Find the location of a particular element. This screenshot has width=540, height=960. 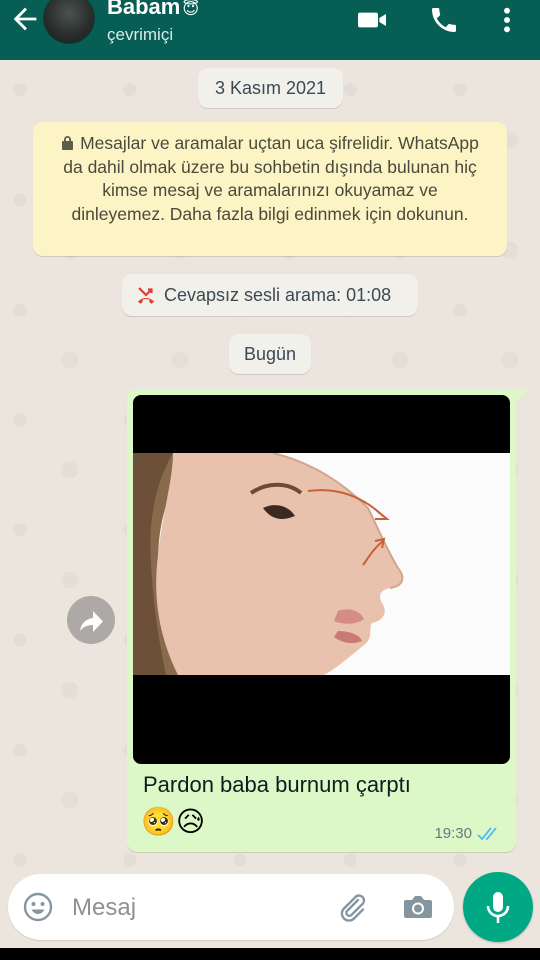

contact-name-text: Babam is located at coordinates (144, 9).